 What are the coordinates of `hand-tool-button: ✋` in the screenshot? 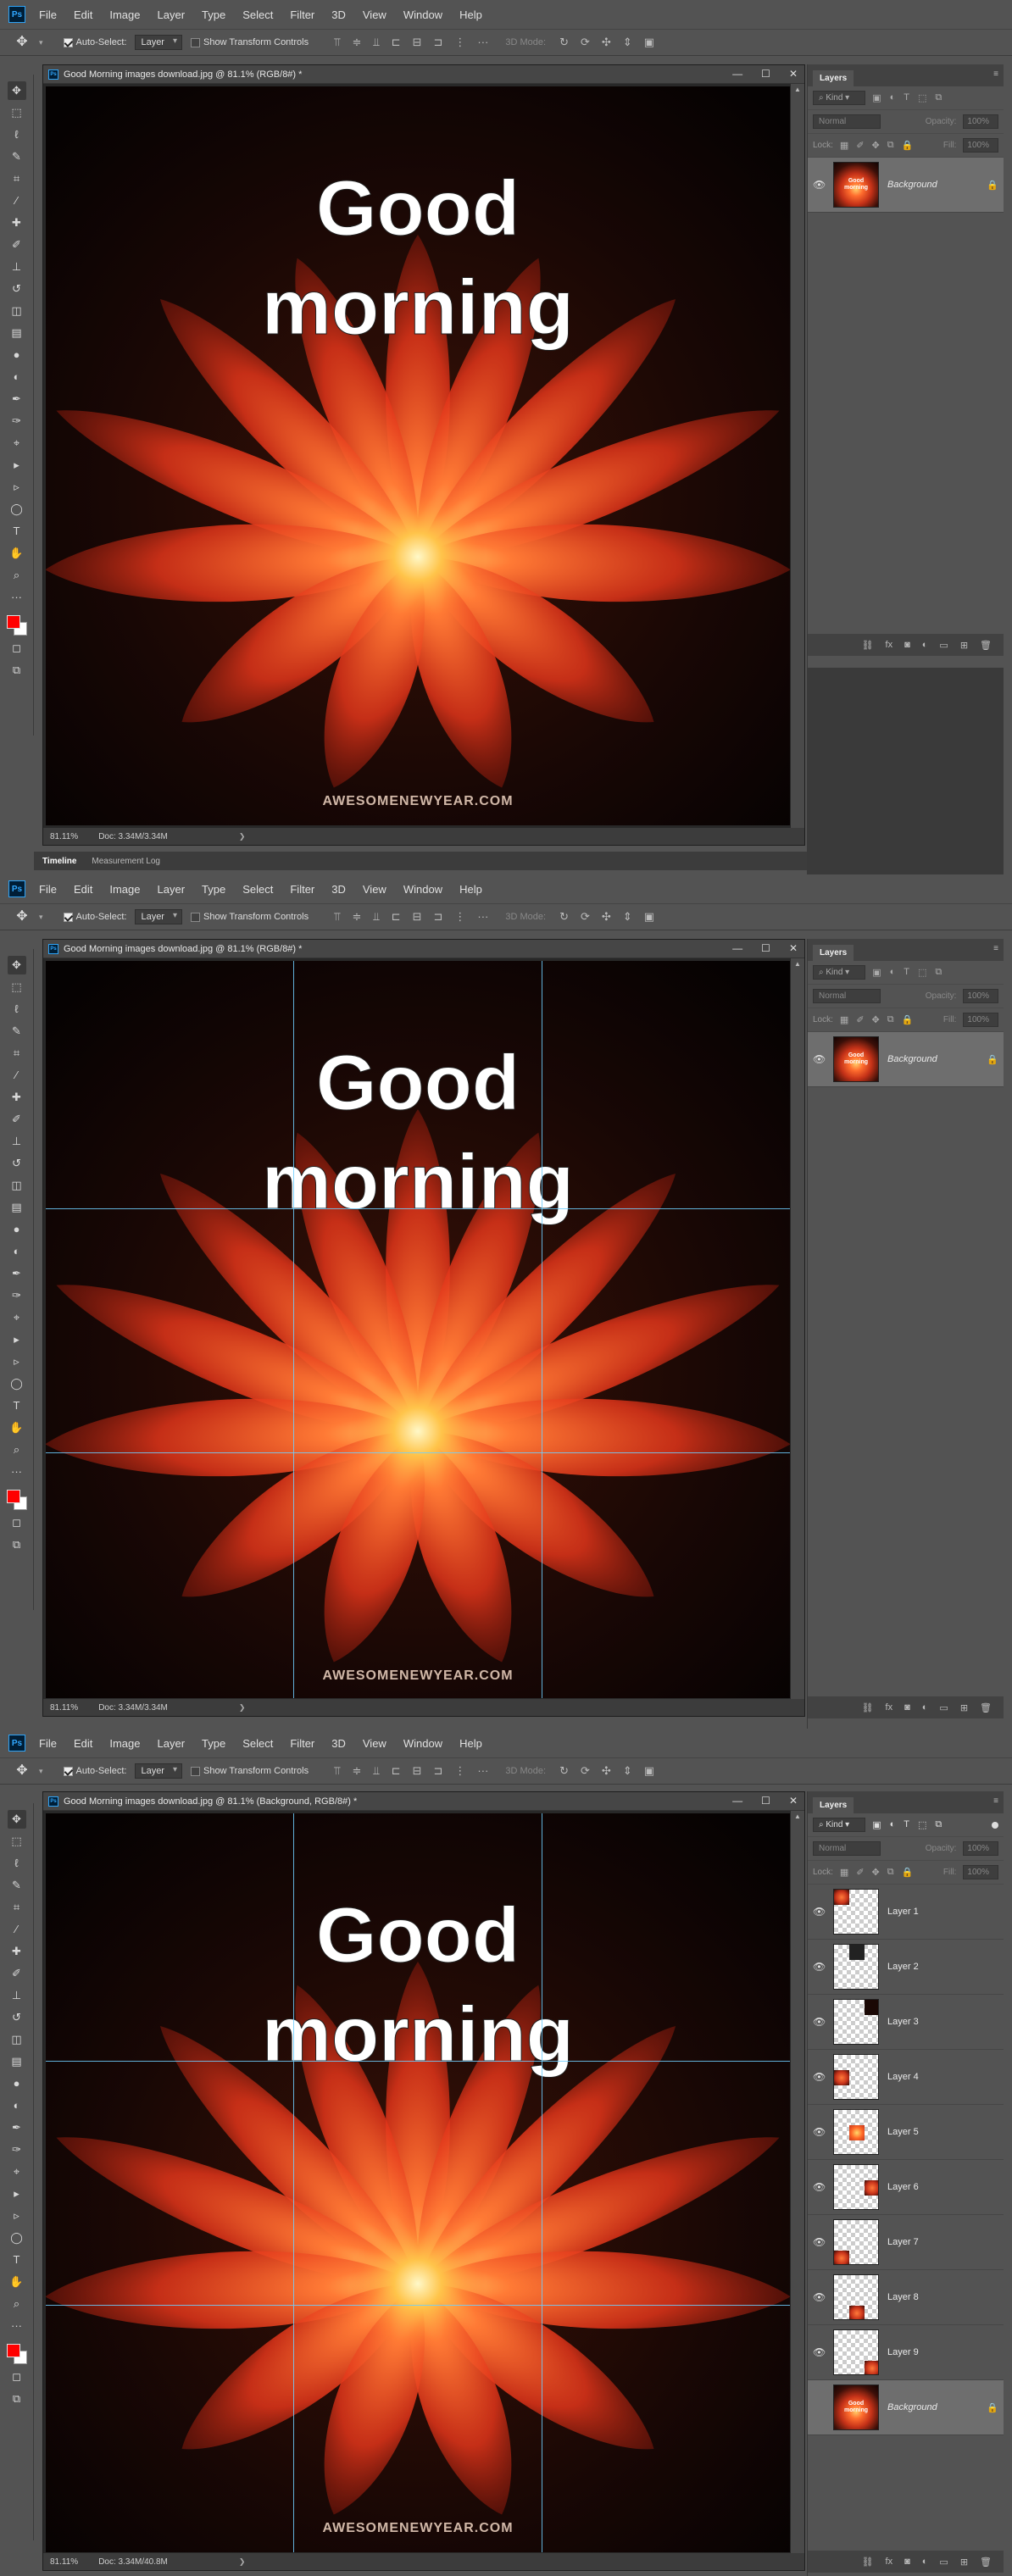 It's located at (17, 553).